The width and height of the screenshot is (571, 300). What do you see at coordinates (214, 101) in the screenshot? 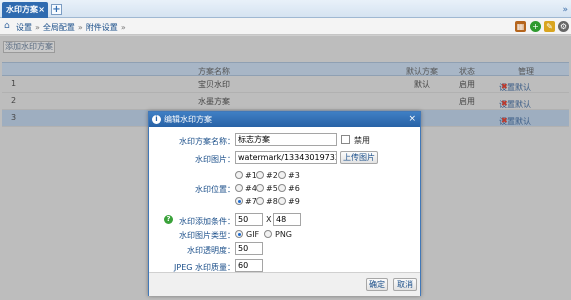
I see `row-name: 水墨方案` at bounding box center [214, 101].